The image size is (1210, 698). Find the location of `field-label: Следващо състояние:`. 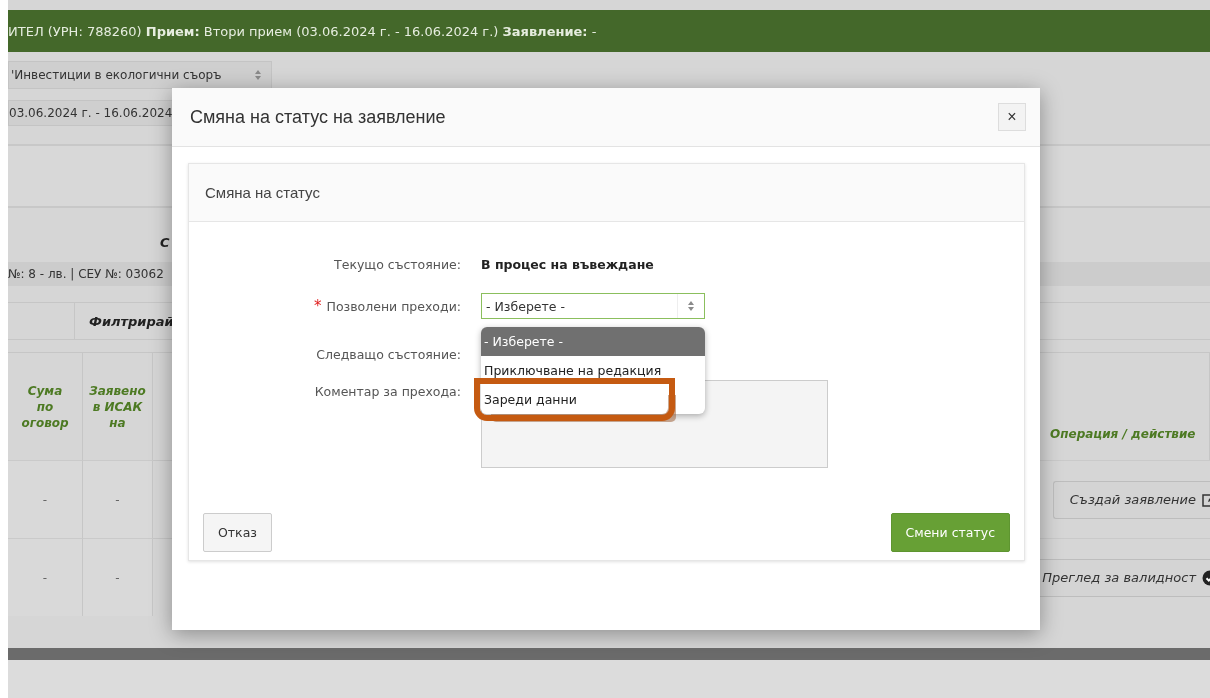

field-label: Следващо състояние: is located at coordinates (388, 354).